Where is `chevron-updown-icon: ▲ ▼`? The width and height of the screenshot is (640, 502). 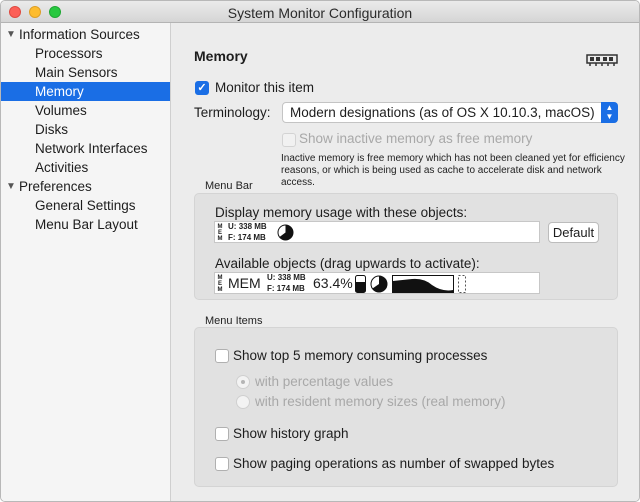
chevron-updown-icon: ▲ ▼ is located at coordinates (609, 112).